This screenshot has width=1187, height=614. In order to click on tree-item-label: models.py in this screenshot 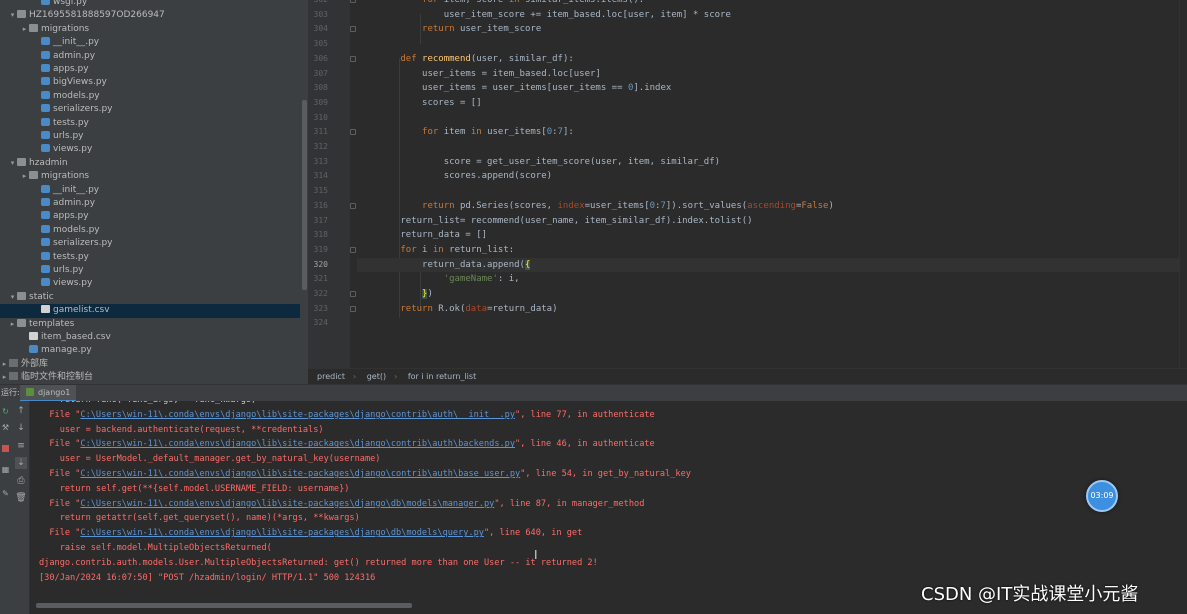, I will do `click(76, 95)`.